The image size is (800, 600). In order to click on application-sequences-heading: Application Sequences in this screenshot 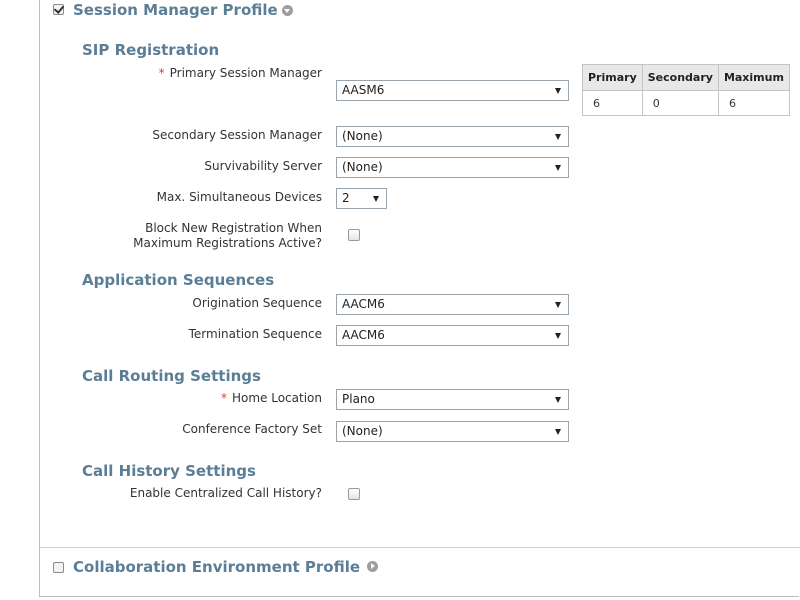, I will do `click(178, 280)`.